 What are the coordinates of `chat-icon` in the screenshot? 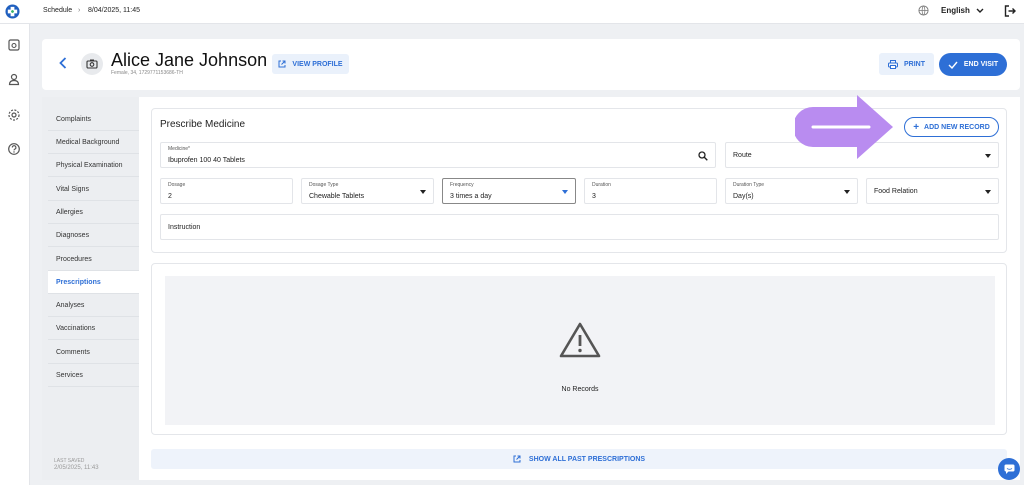 It's located at (1009, 469).